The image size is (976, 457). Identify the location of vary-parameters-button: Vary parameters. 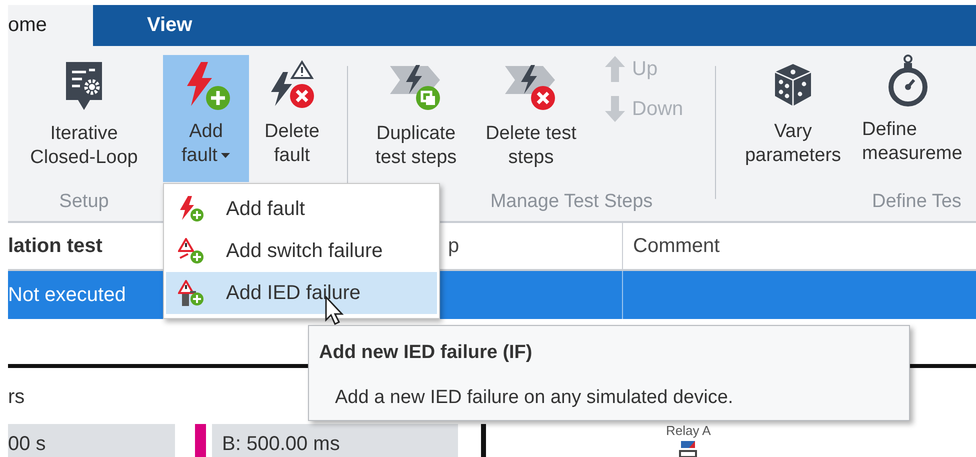
(793, 114).